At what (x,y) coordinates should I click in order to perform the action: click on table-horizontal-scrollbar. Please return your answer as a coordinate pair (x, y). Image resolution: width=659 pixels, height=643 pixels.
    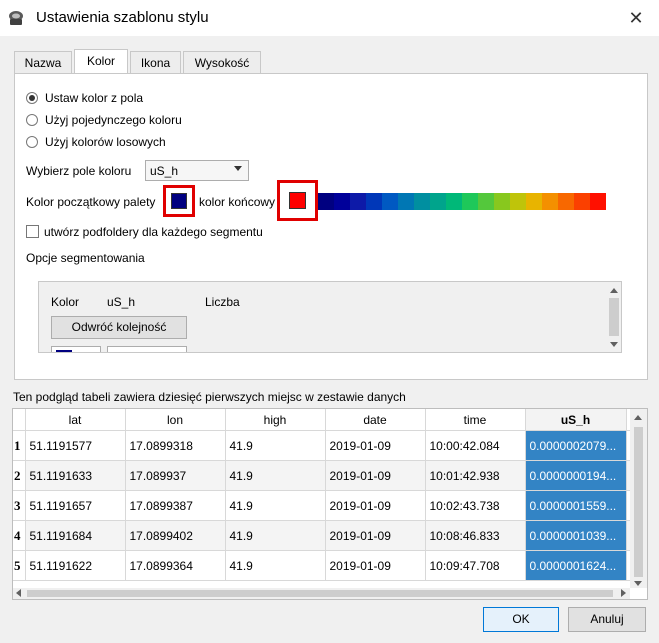
    Looking at the image, I should click on (321, 593).